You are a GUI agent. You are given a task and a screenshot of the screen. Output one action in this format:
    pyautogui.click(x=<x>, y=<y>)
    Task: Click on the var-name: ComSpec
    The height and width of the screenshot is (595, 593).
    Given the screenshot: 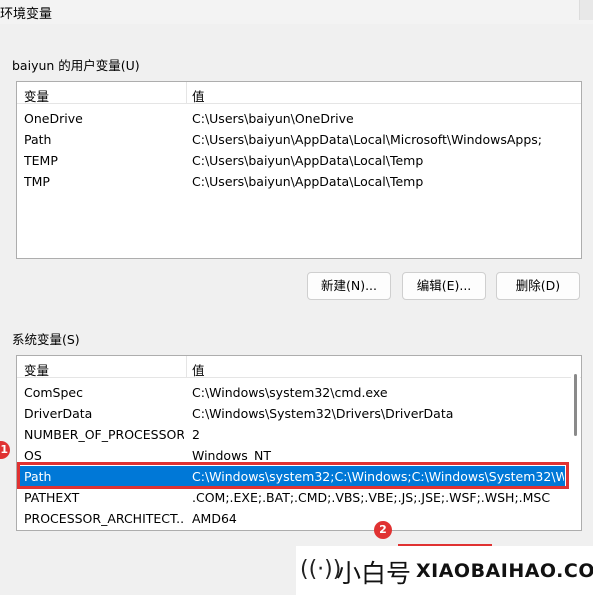 What is the action you would take?
    pyautogui.click(x=53, y=392)
    